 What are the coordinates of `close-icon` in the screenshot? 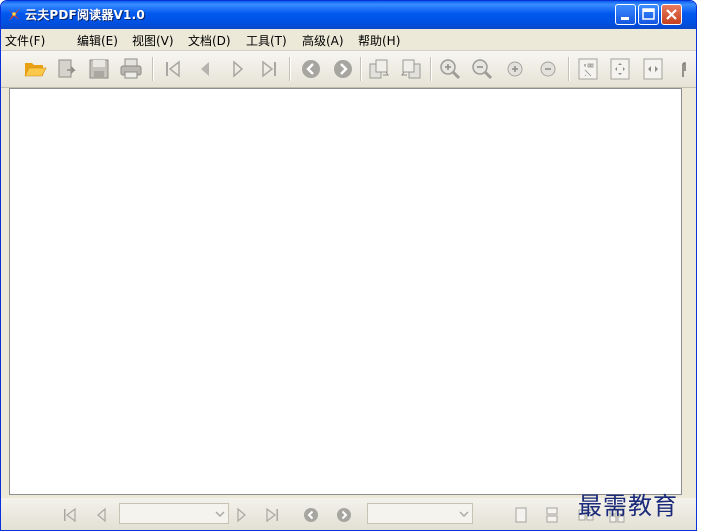 It's located at (671, 14).